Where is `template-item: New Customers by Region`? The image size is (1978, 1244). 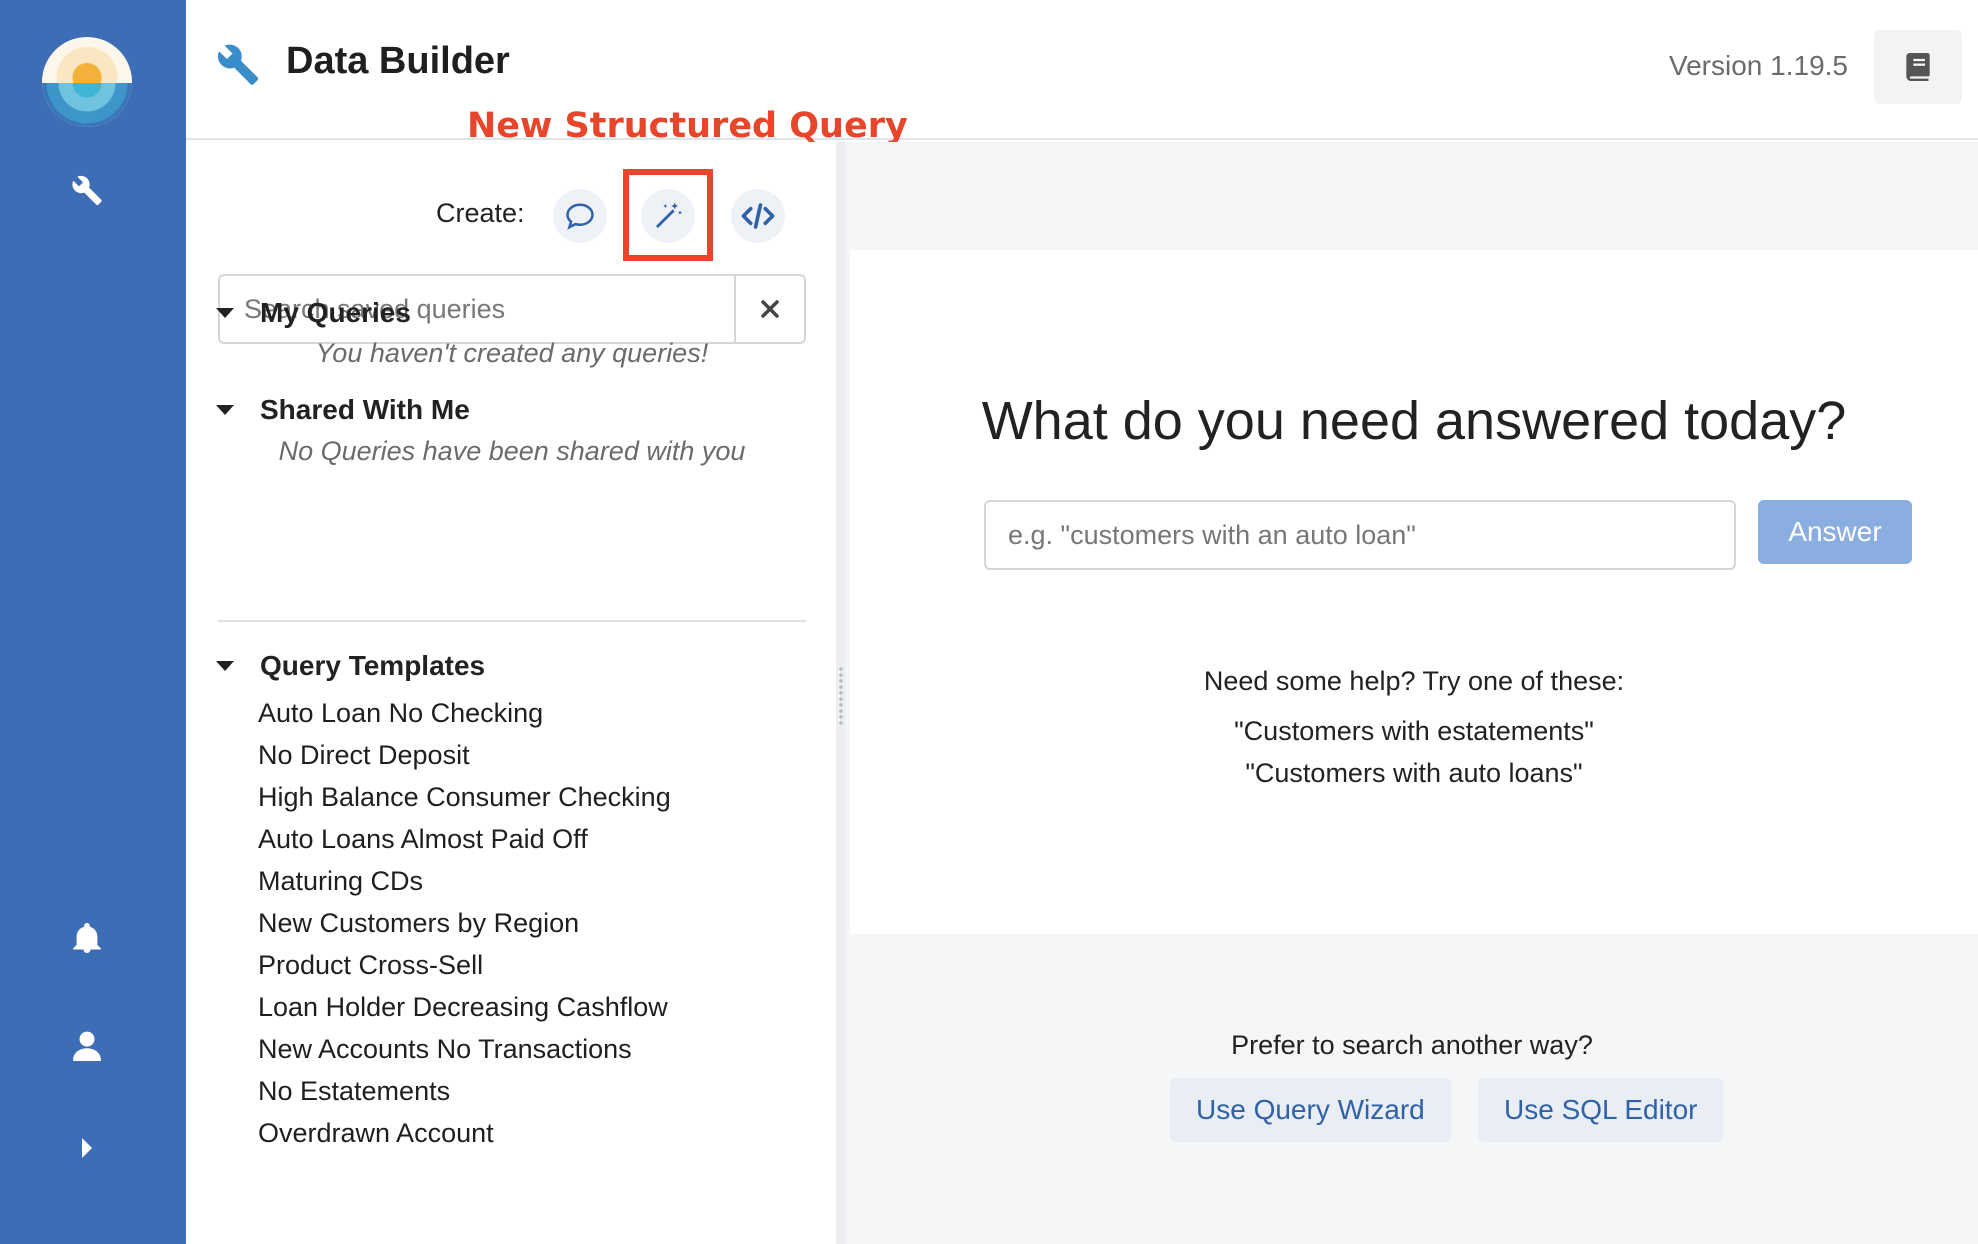
template-item: New Customers by Region is located at coordinates (464, 923).